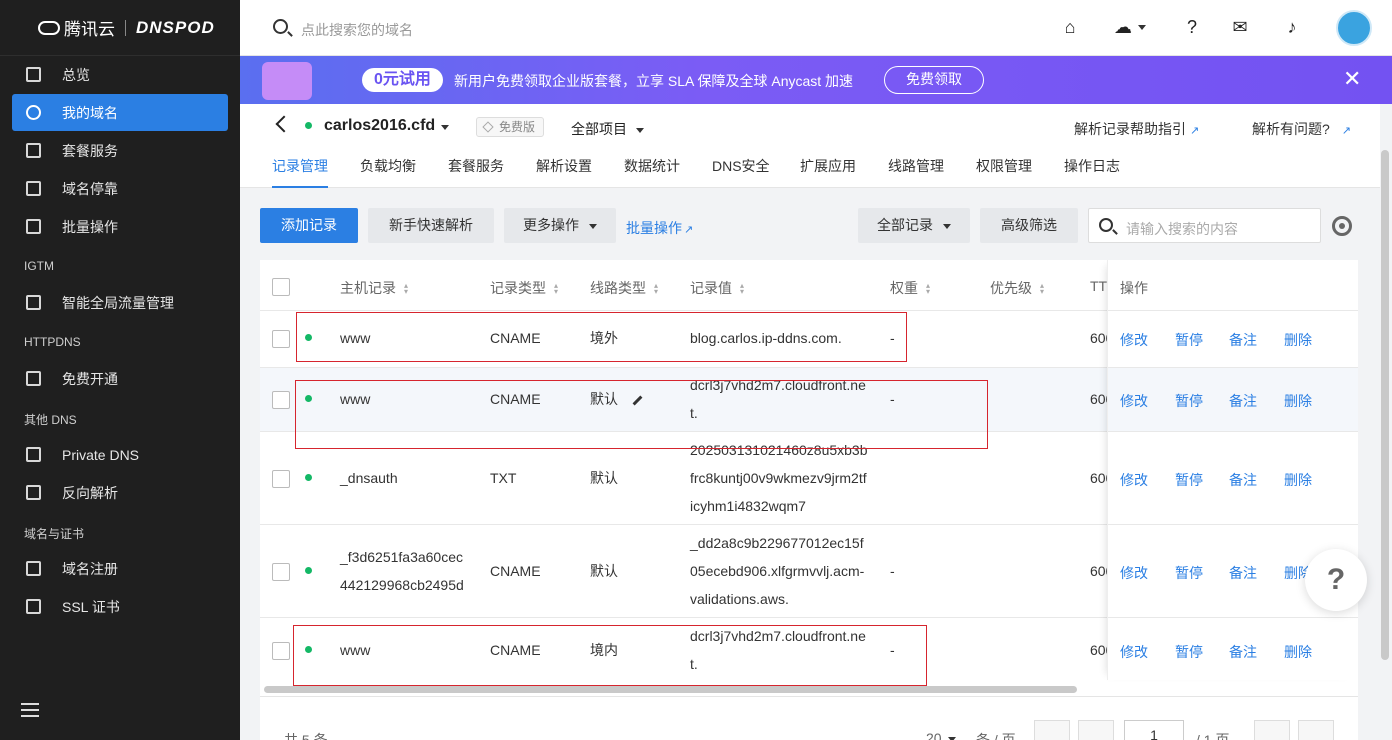  I want to click on tab-lines: 线路管理, so click(916, 172).